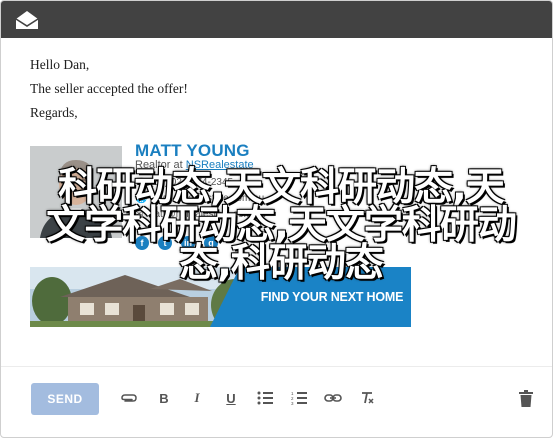 The height and width of the screenshot is (438, 553). What do you see at coordinates (129, 398) in the screenshot?
I see `attach-icon` at bounding box center [129, 398].